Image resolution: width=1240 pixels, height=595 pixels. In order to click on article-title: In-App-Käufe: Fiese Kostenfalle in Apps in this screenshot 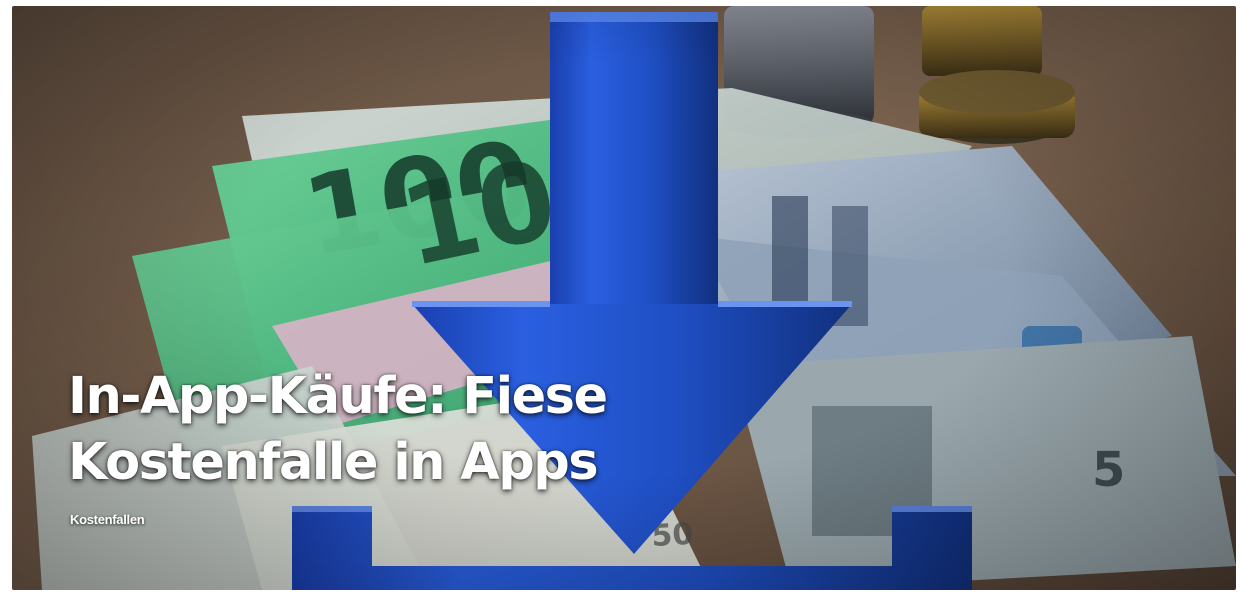, I will do `click(388, 430)`.